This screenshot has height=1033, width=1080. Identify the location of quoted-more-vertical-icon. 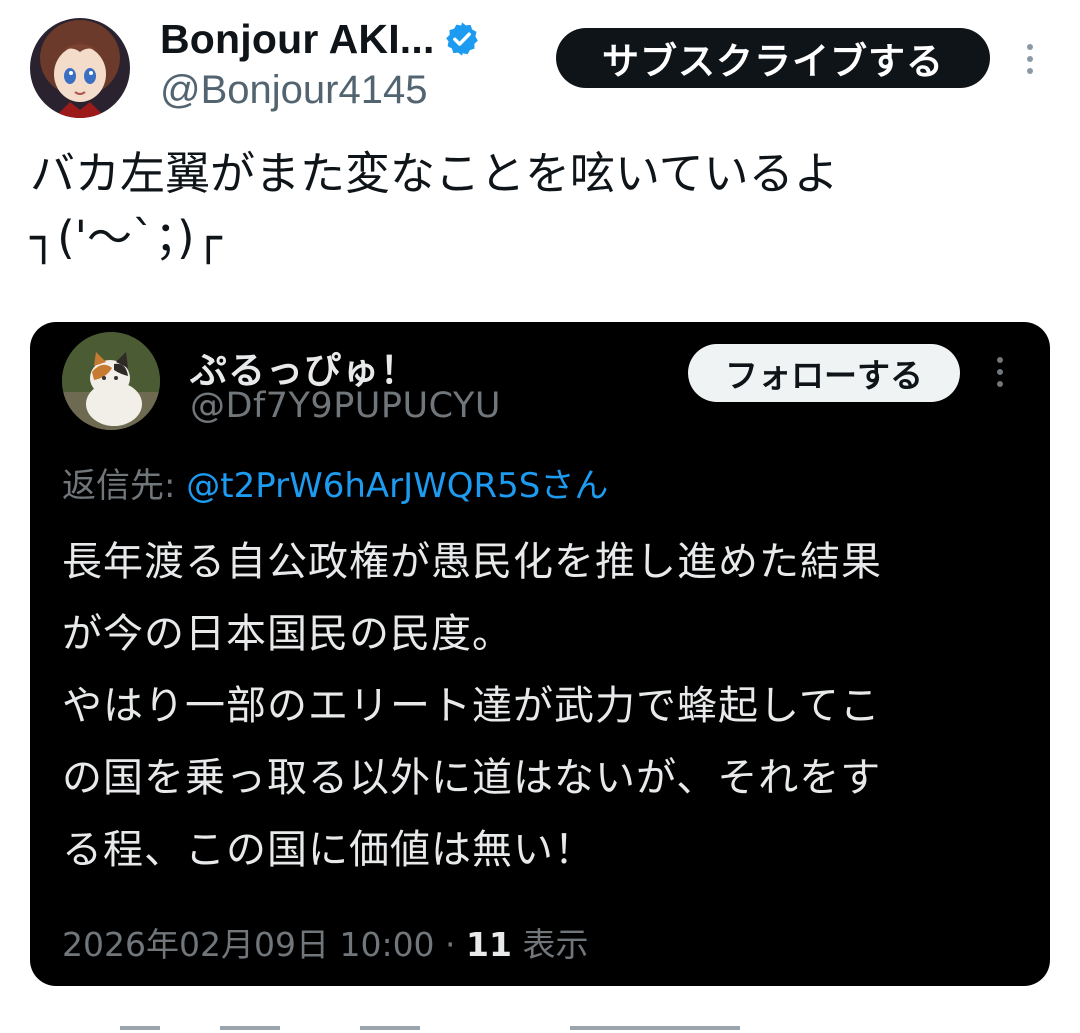
(1000, 372).